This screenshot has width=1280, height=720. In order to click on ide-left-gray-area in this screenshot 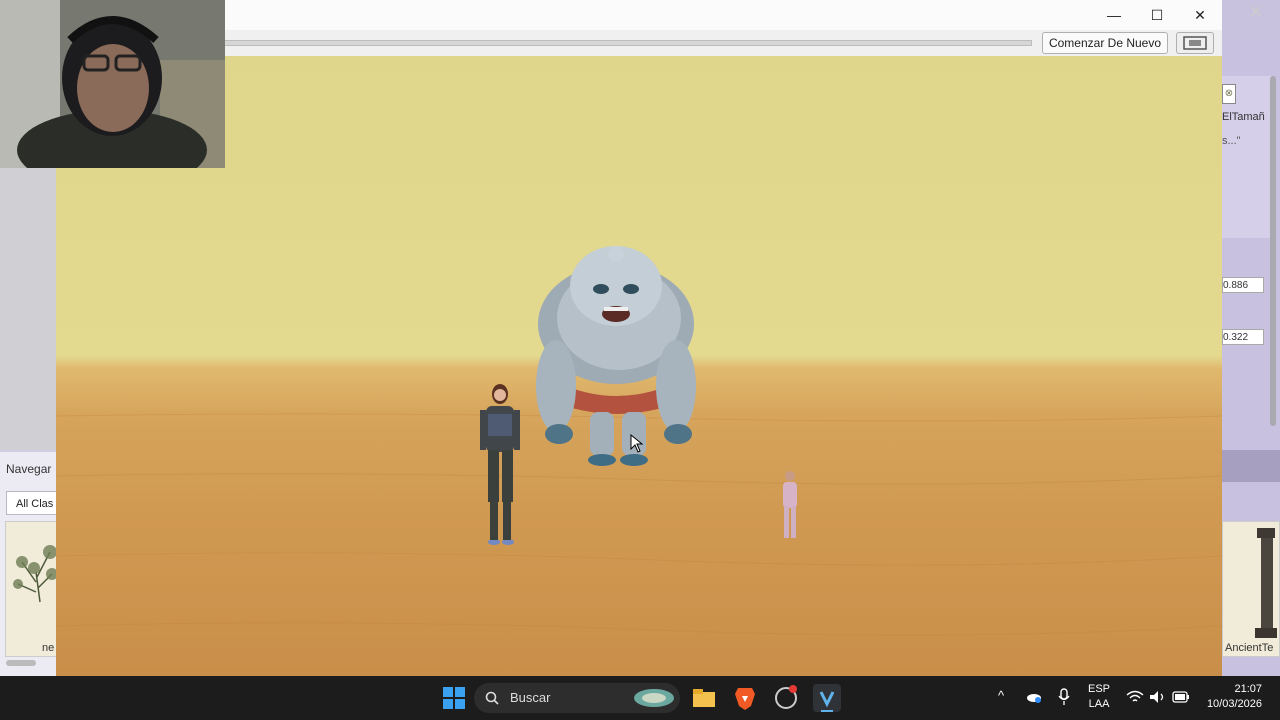, I will do `click(28, 309)`.